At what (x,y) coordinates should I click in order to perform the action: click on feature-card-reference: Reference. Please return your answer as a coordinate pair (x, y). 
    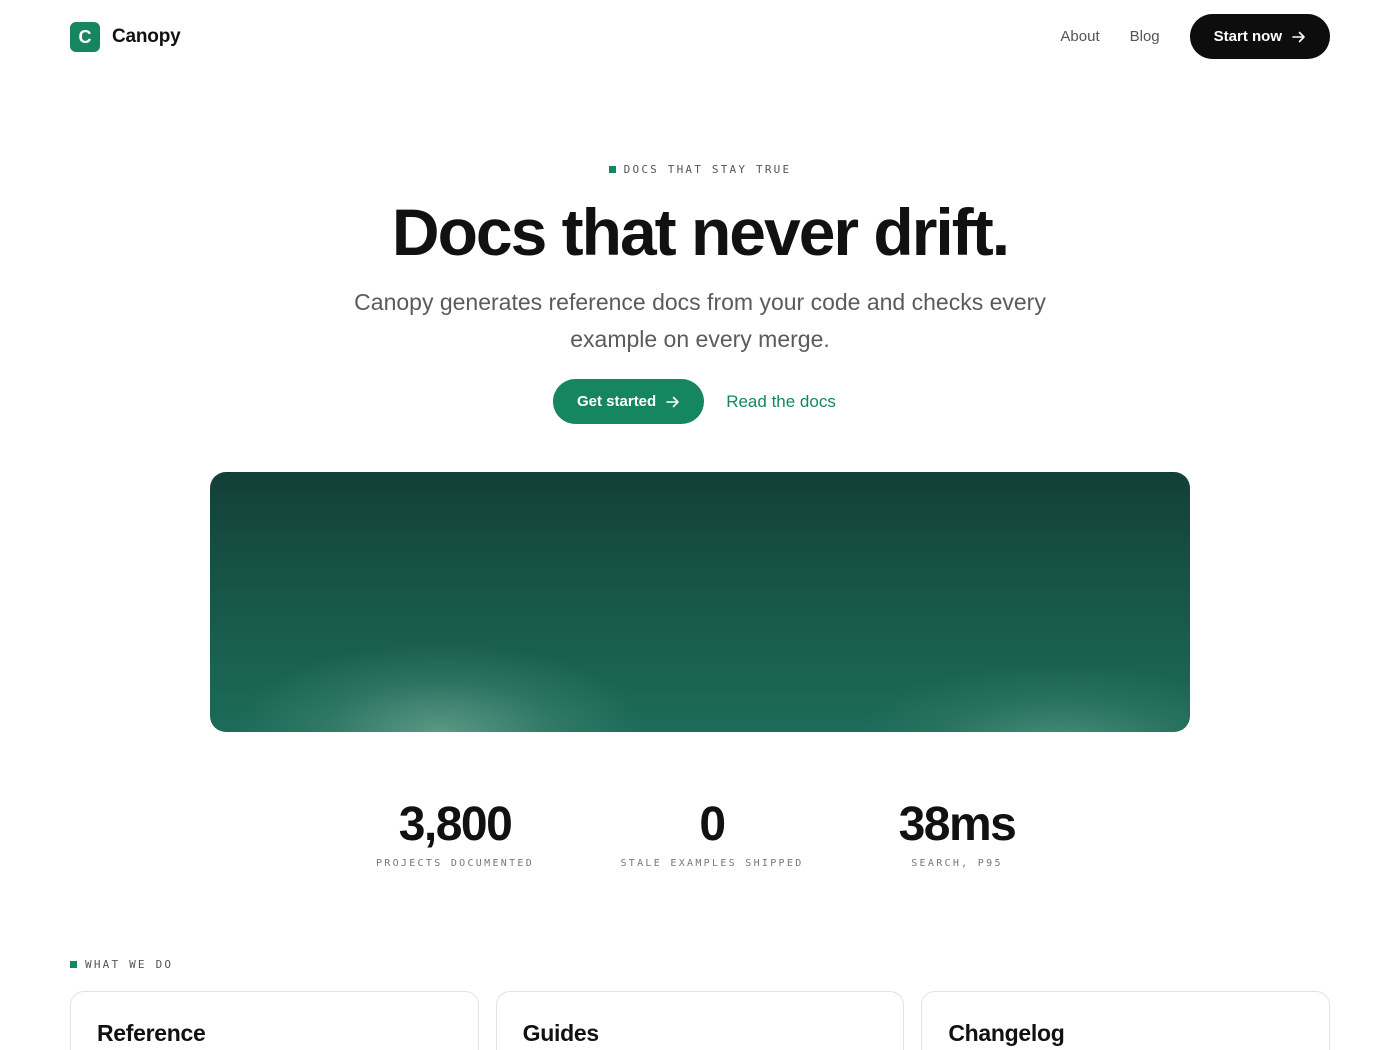
    Looking at the image, I should click on (274, 1020).